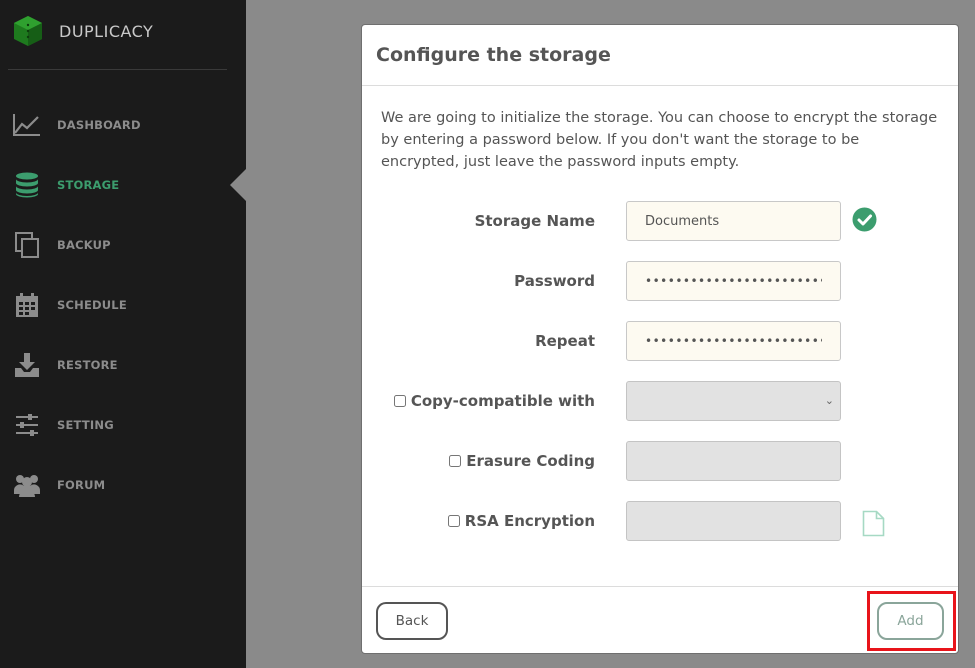  I want to click on sidebar-item-label: SCHEDULE, so click(92, 305).